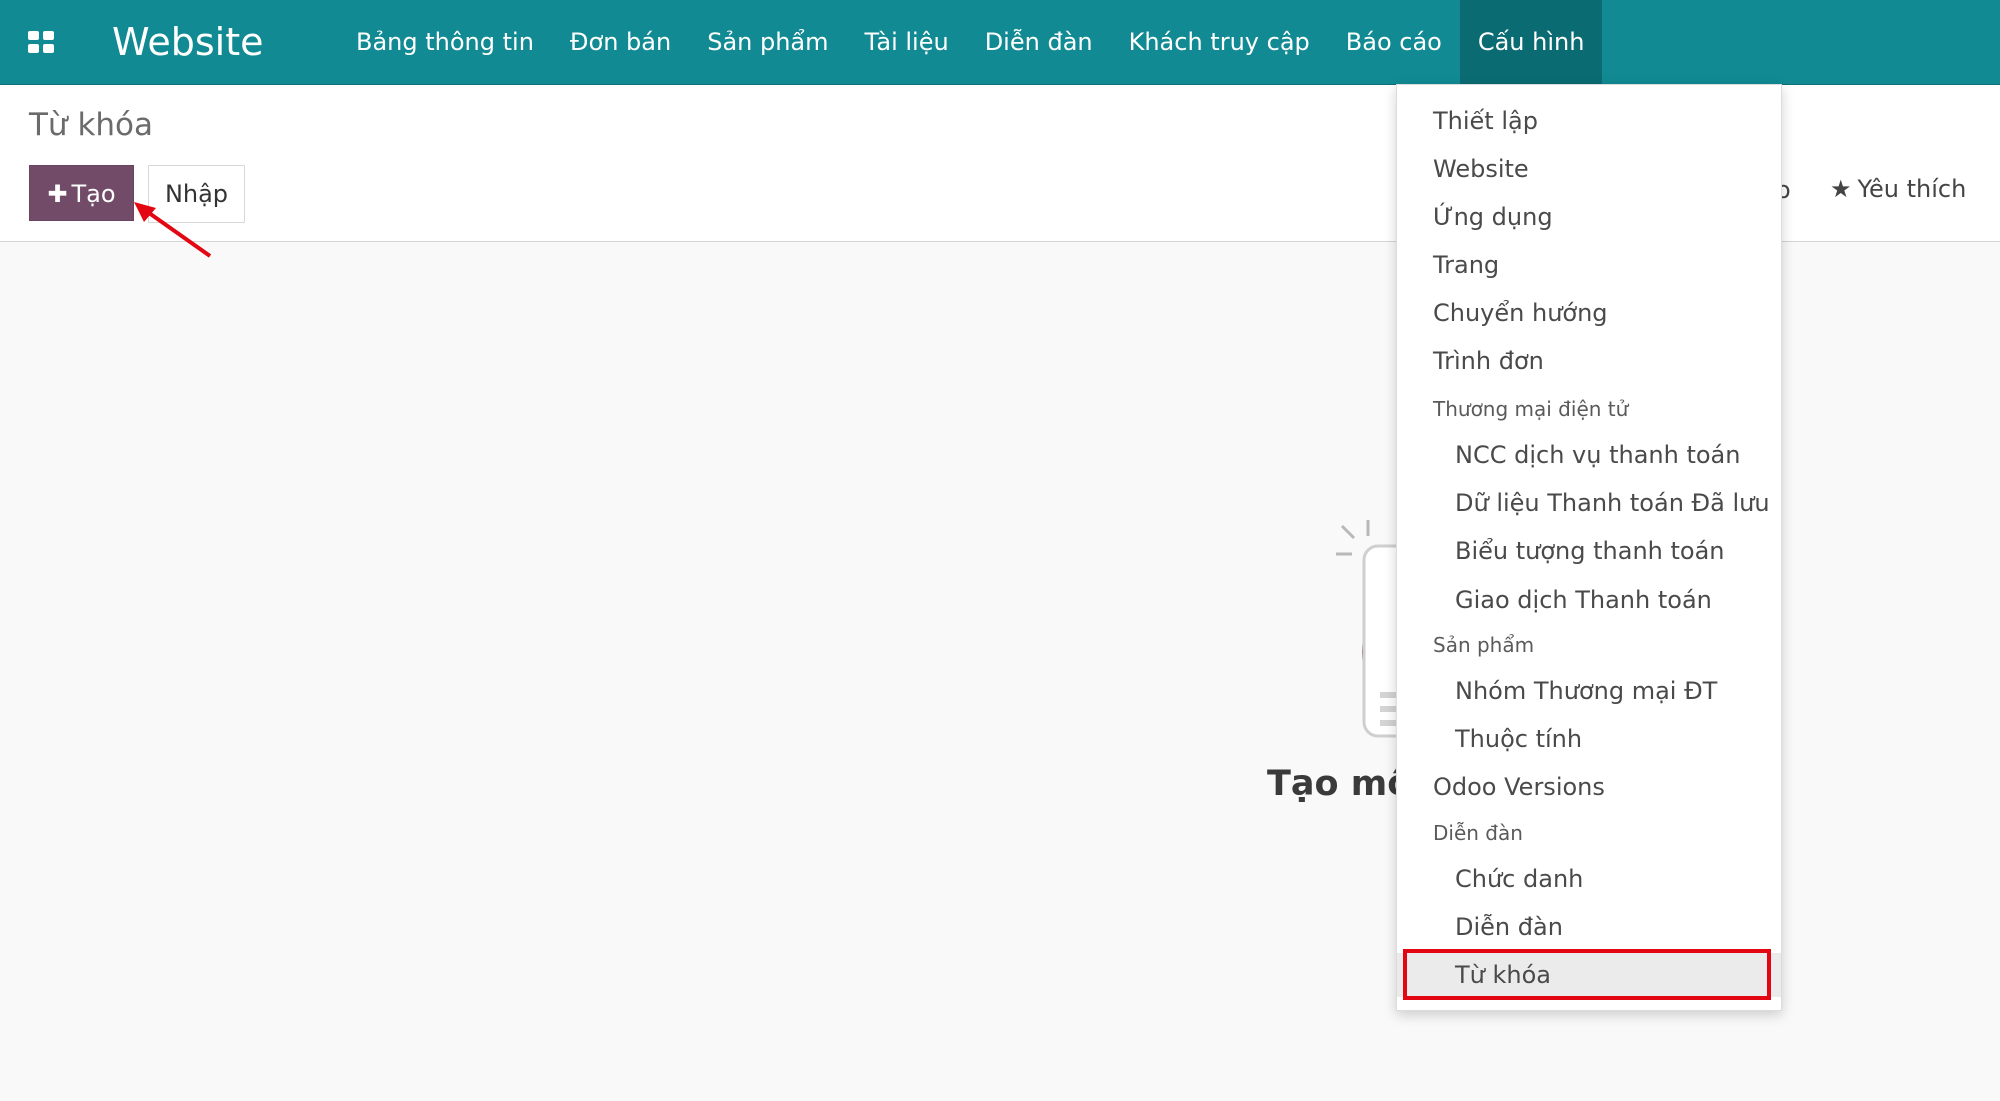 Image resolution: width=2000 pixels, height=1101 pixels. Describe the element at coordinates (1394, 42) in the screenshot. I see `menu-item-reports: Báo cáo` at that location.